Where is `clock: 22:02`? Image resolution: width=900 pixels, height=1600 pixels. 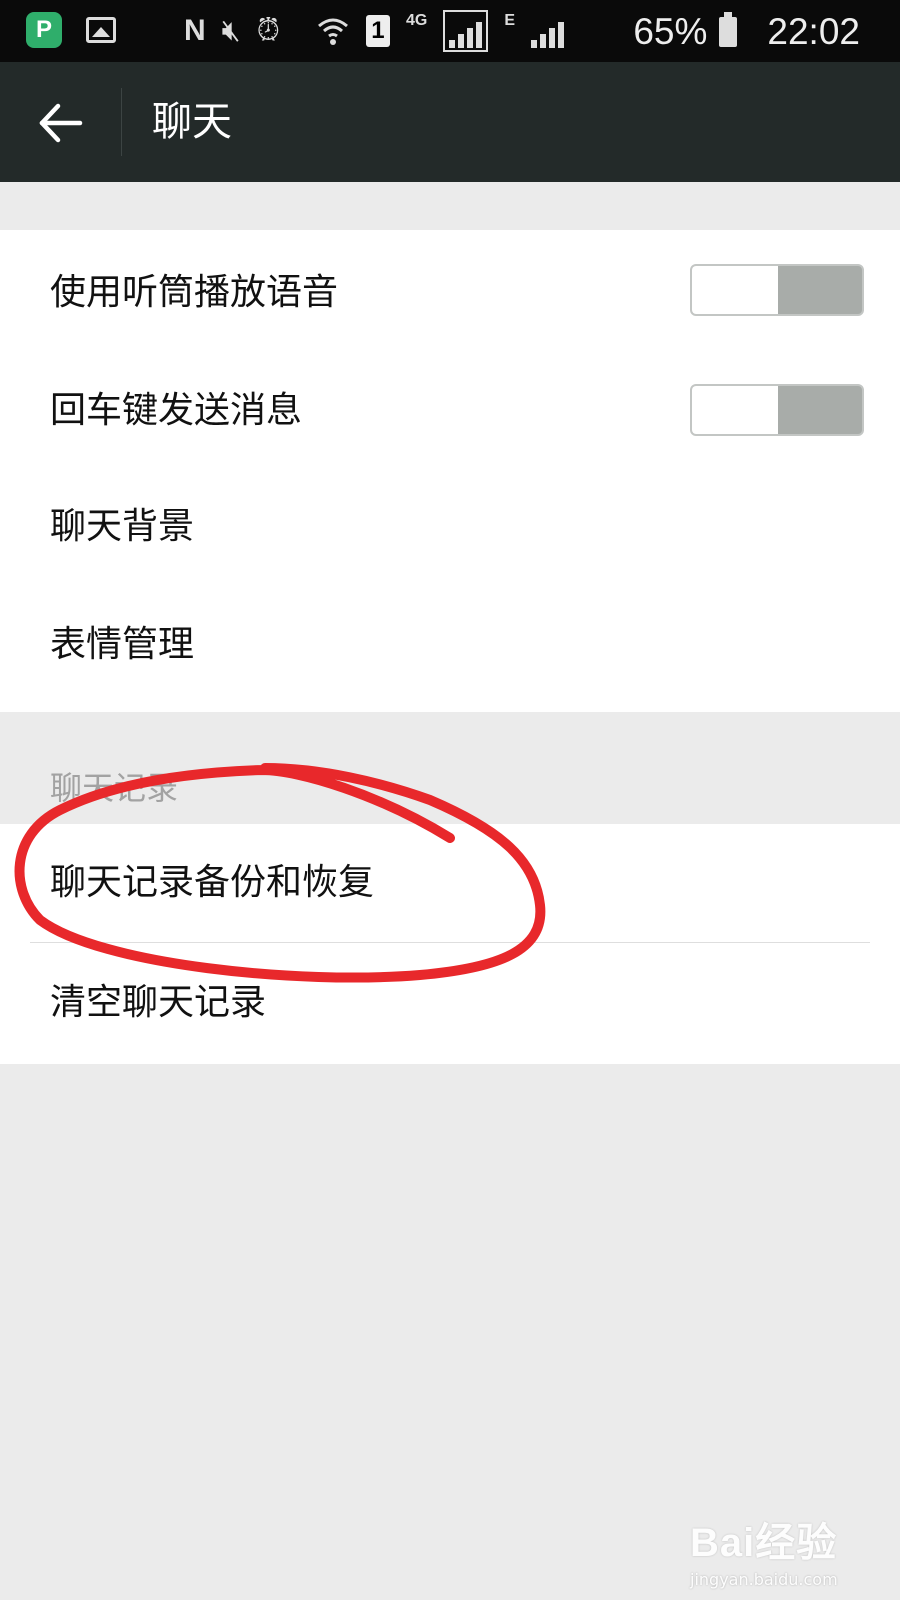 clock: 22:02 is located at coordinates (813, 31).